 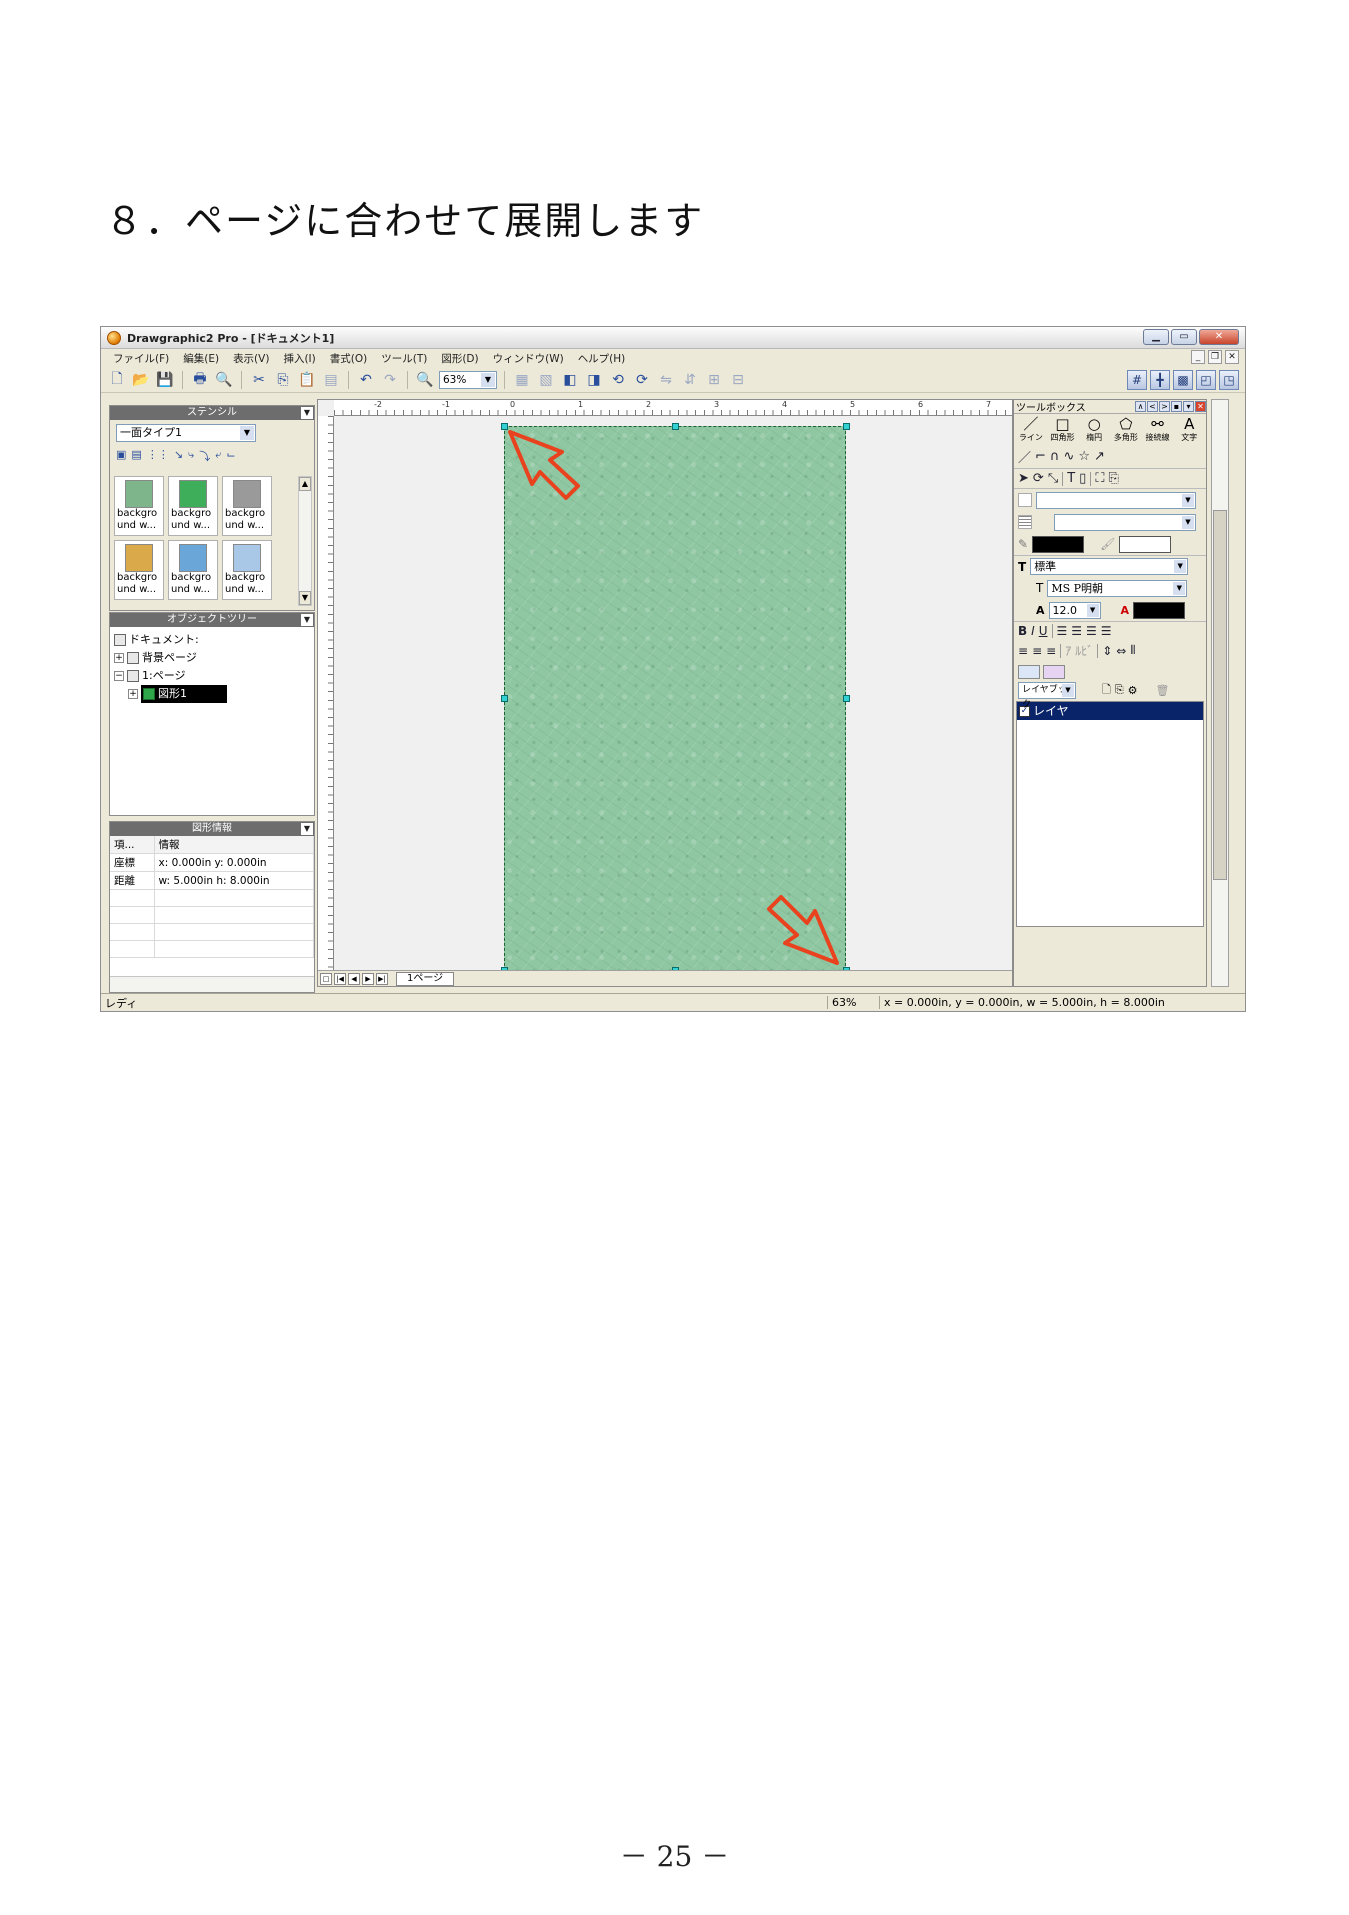 I want to click on format-painter-icon: ⛶, so click(x=1099, y=478).